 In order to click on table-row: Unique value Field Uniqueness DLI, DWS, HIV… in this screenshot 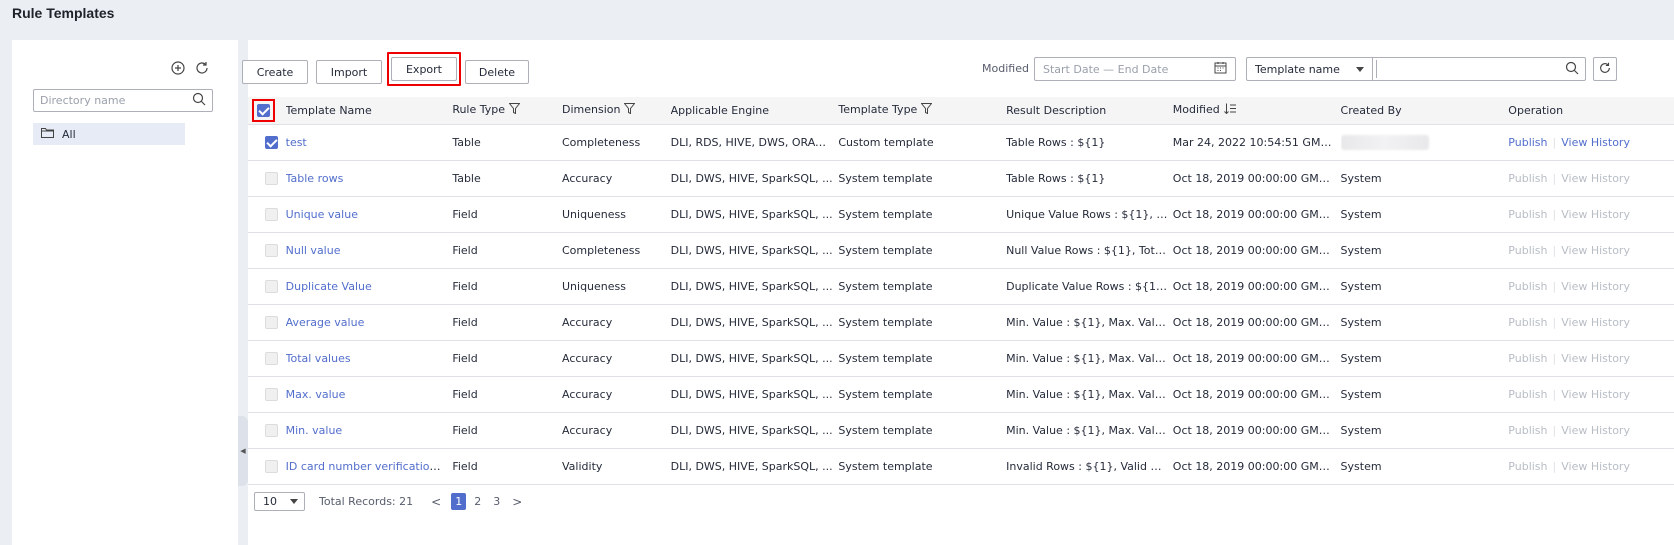, I will do `click(961, 214)`.